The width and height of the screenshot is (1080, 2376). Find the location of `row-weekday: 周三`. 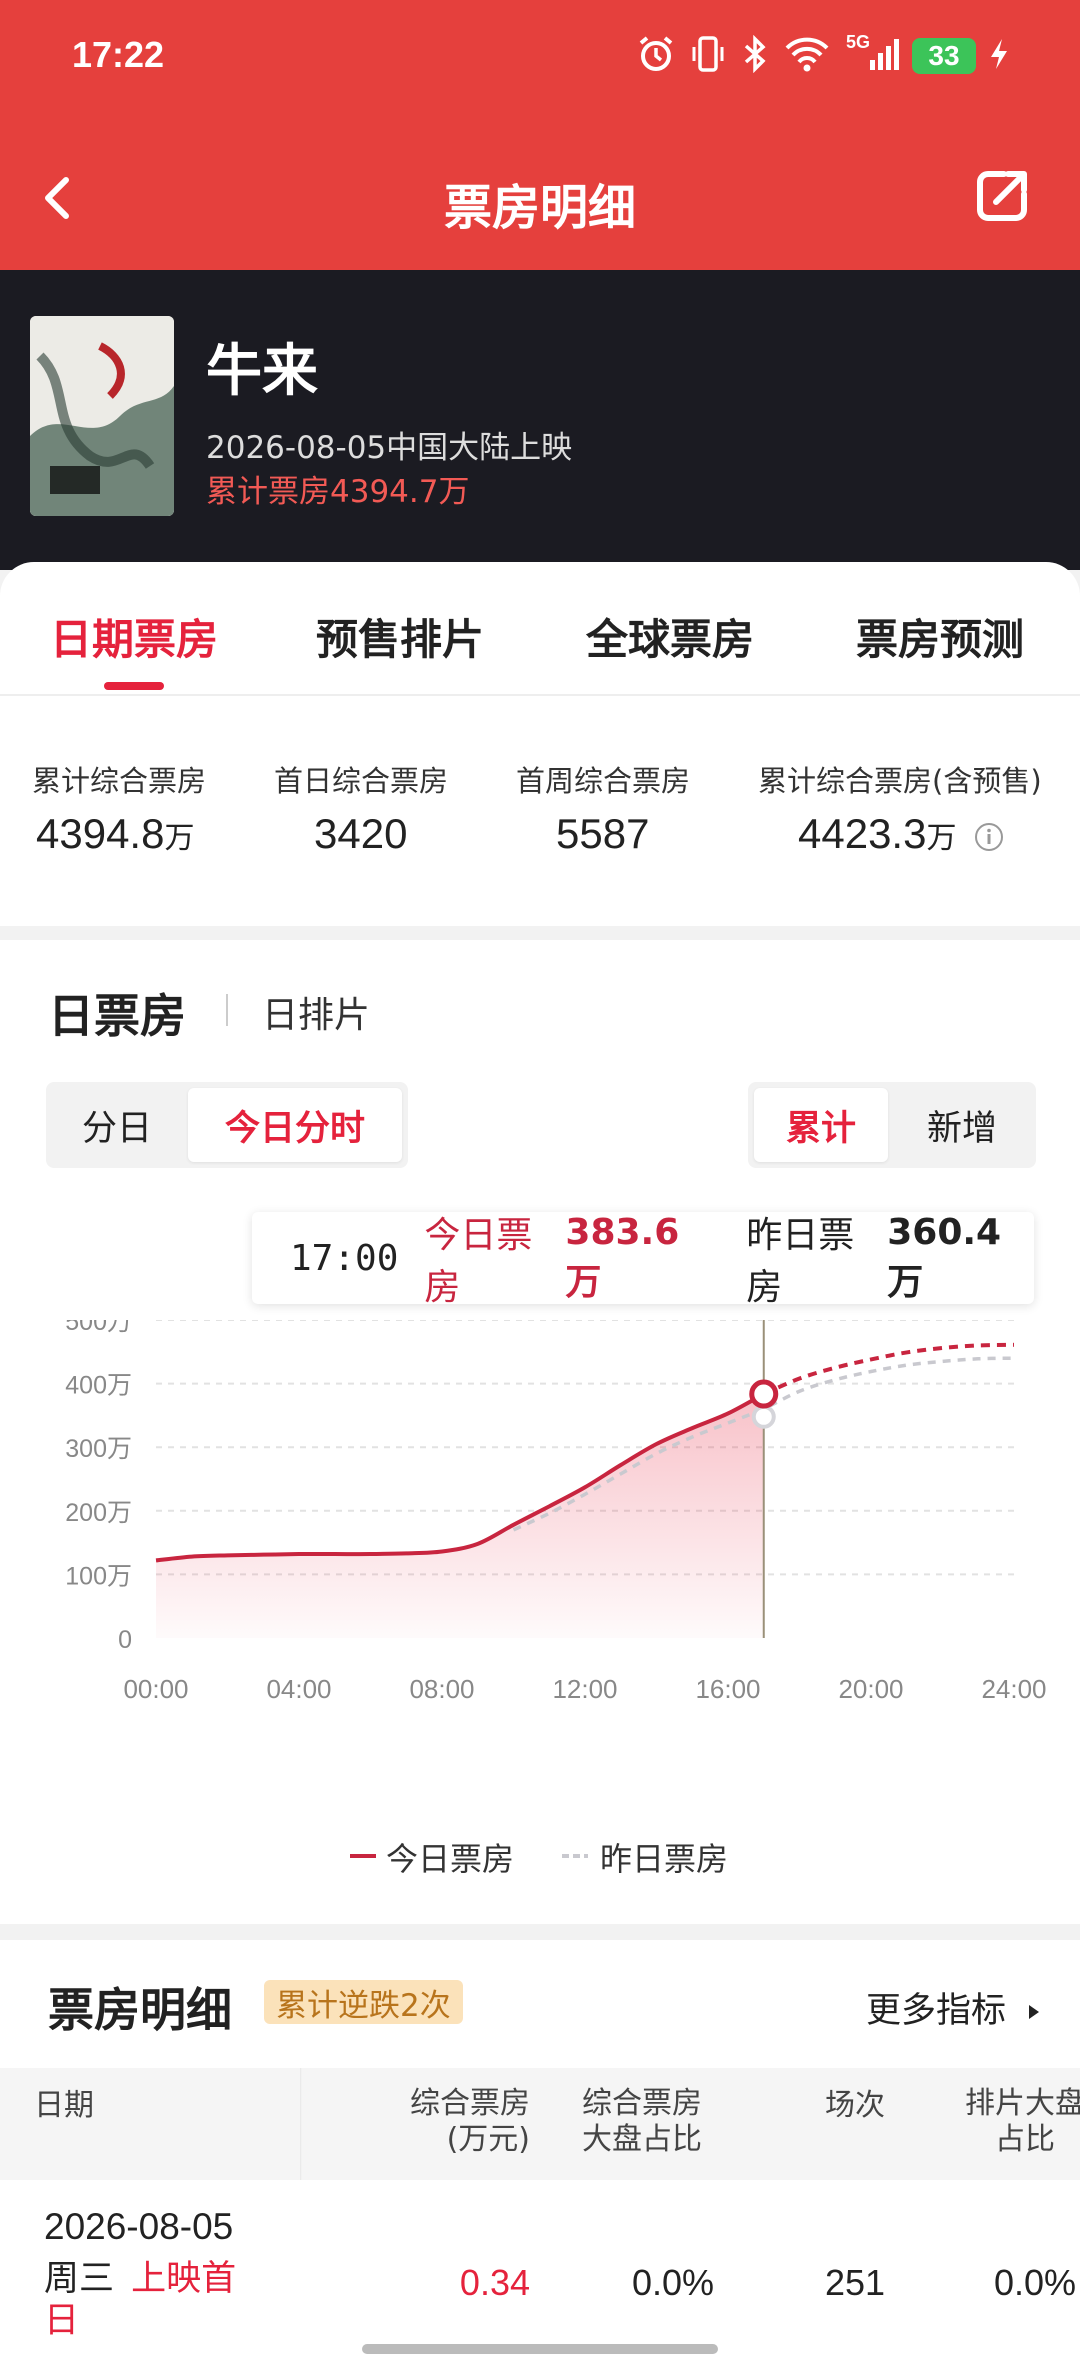

row-weekday: 周三 is located at coordinates (79, 2279).